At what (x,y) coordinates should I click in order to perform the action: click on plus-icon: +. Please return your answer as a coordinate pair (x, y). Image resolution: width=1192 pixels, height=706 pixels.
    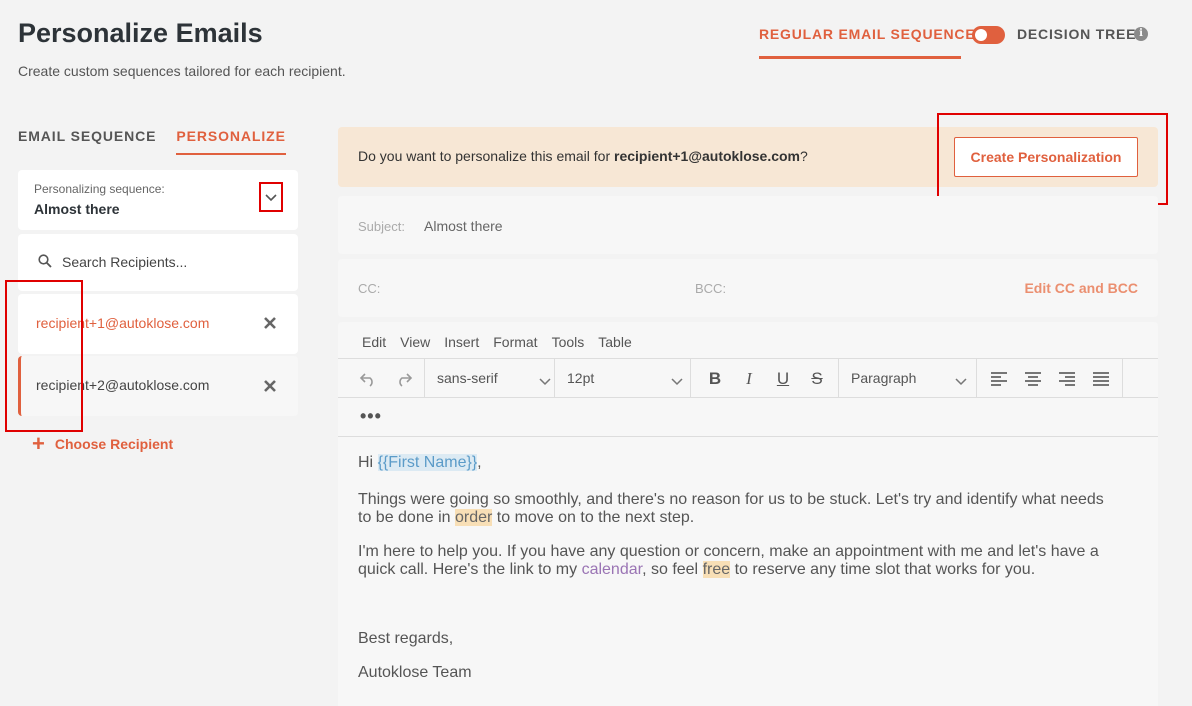
    Looking at the image, I should click on (38, 443).